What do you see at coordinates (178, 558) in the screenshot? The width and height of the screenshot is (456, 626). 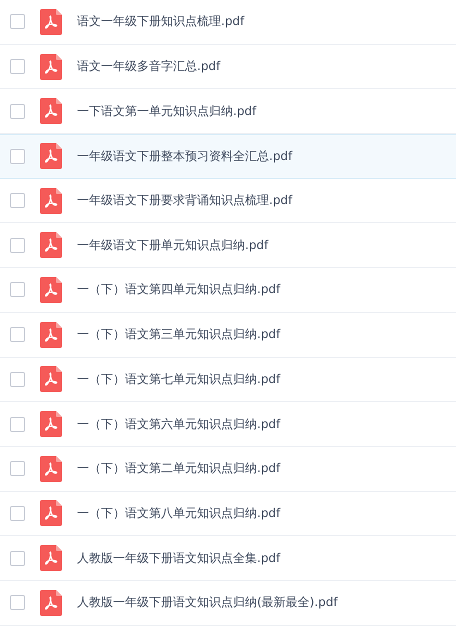 I see `file-name: 人教版一年级下册语文知识点全集.pdf` at bounding box center [178, 558].